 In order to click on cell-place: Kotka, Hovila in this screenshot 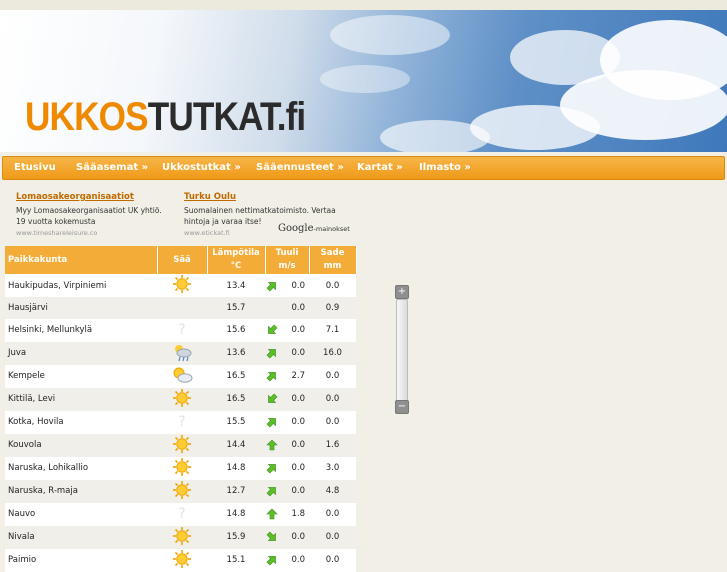, I will do `click(81, 422)`.